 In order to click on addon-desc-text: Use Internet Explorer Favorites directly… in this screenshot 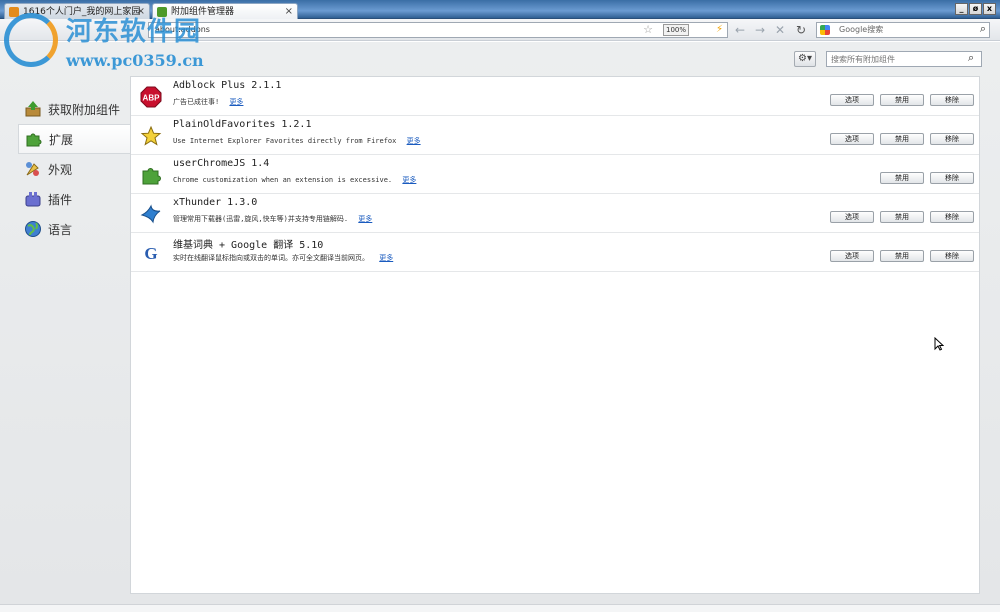, I will do `click(285, 141)`.